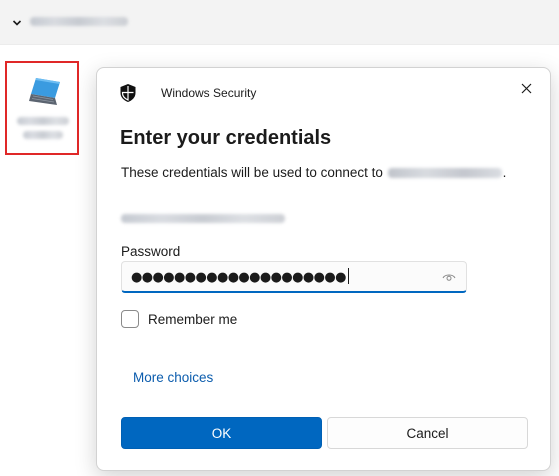 The height and width of the screenshot is (476, 559). What do you see at coordinates (17, 23) in the screenshot?
I see `chevron-down-icon` at bounding box center [17, 23].